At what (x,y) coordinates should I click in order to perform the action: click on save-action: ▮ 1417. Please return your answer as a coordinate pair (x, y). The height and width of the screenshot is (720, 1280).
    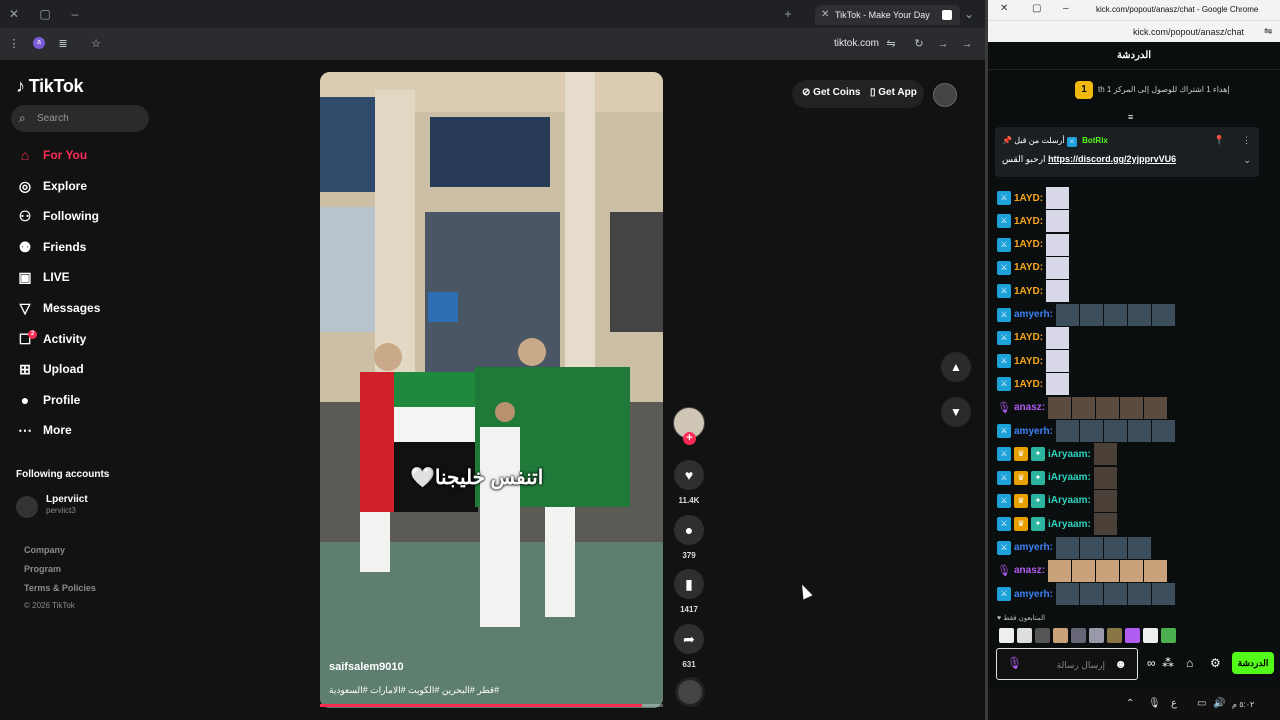
    Looking at the image, I should click on (689, 591).